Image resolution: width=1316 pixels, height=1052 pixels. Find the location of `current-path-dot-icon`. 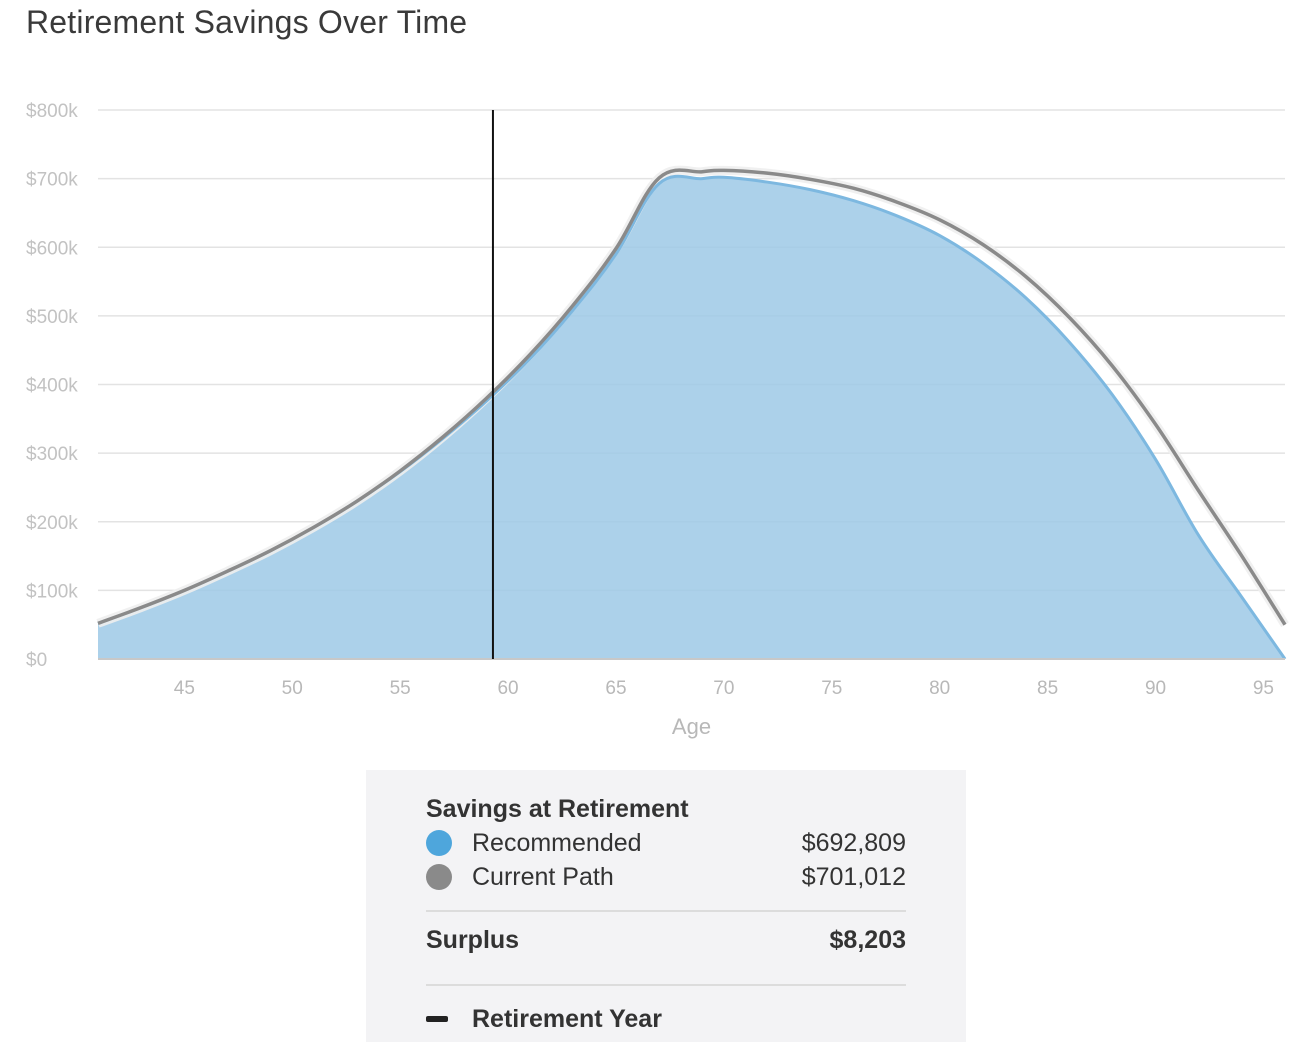

current-path-dot-icon is located at coordinates (439, 877).